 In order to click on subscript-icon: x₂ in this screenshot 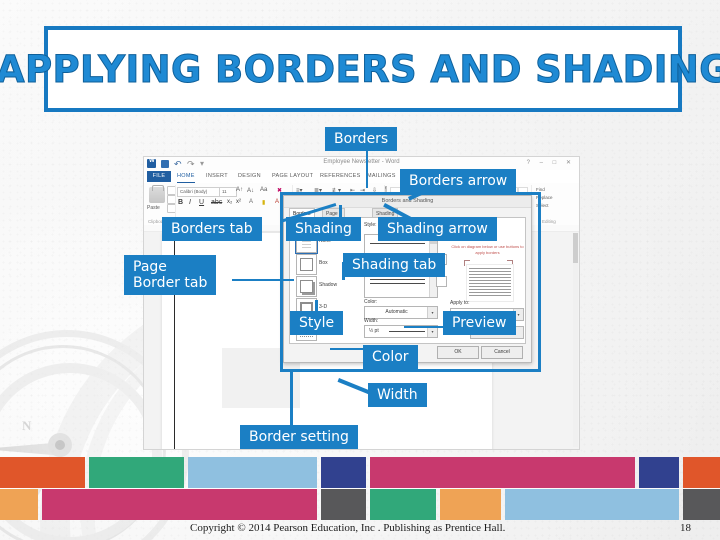, I will do `click(229, 202)`.